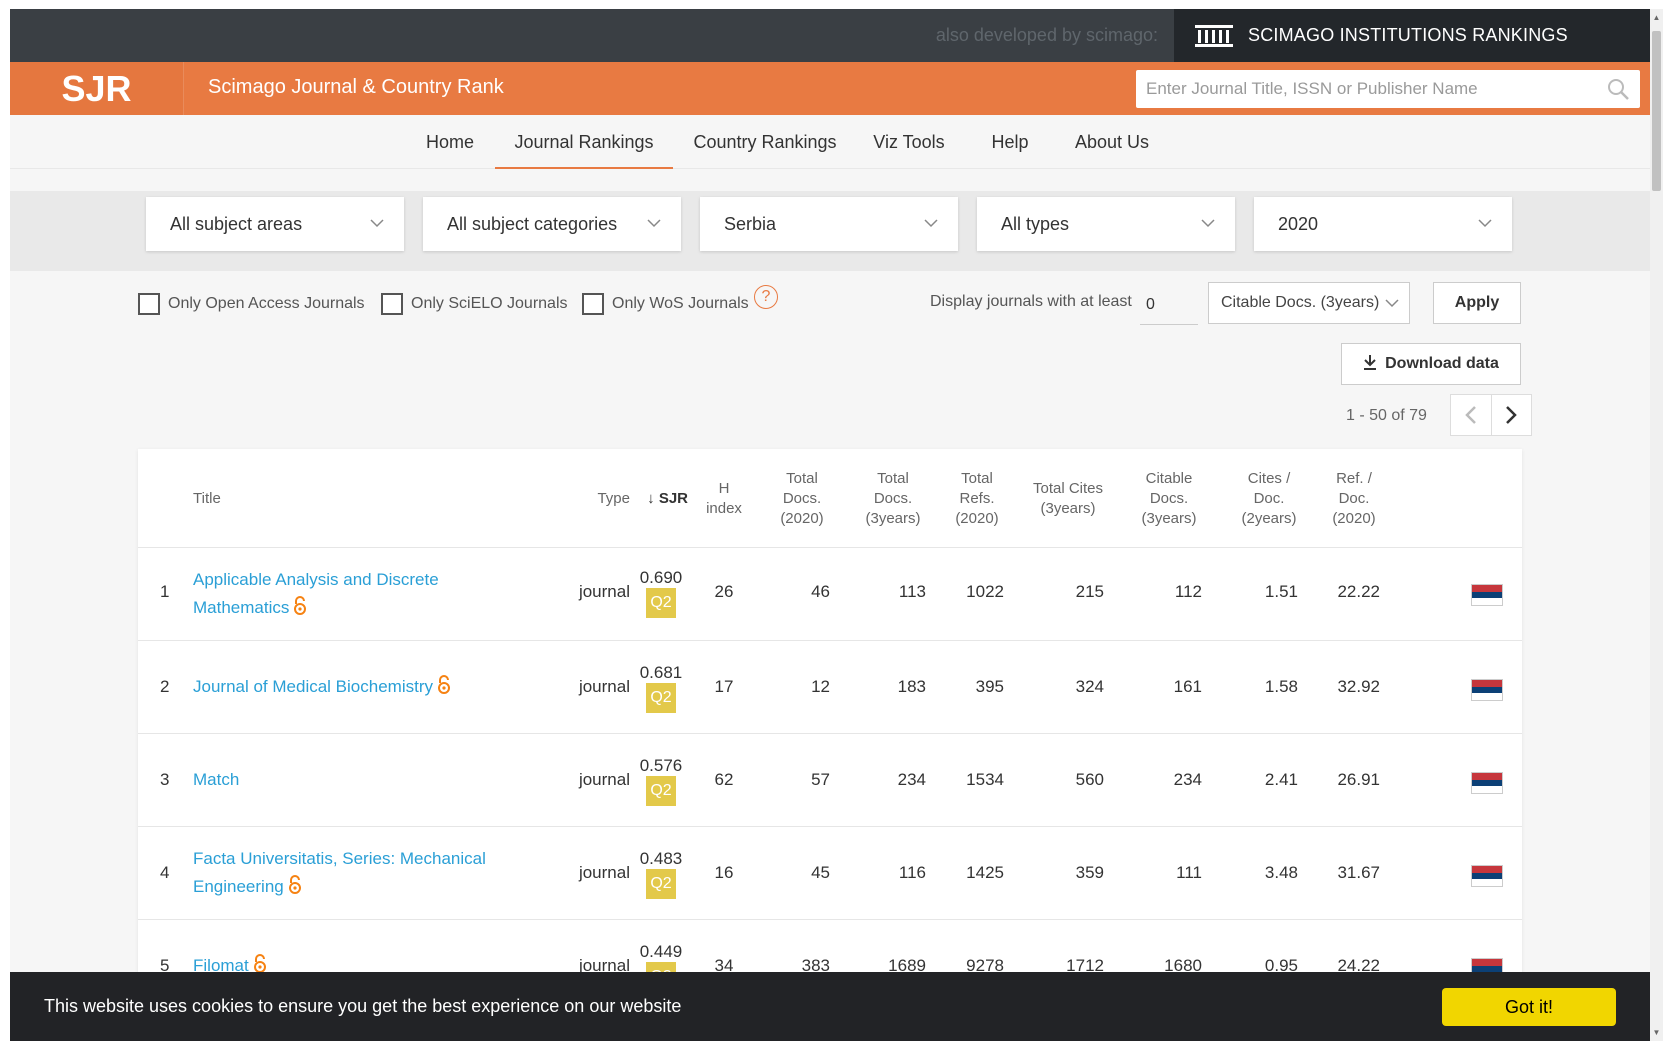 This screenshot has height=1041, width=1663. I want to click on scroll-down-arrow-icon: ▼, so click(1656, 1032).